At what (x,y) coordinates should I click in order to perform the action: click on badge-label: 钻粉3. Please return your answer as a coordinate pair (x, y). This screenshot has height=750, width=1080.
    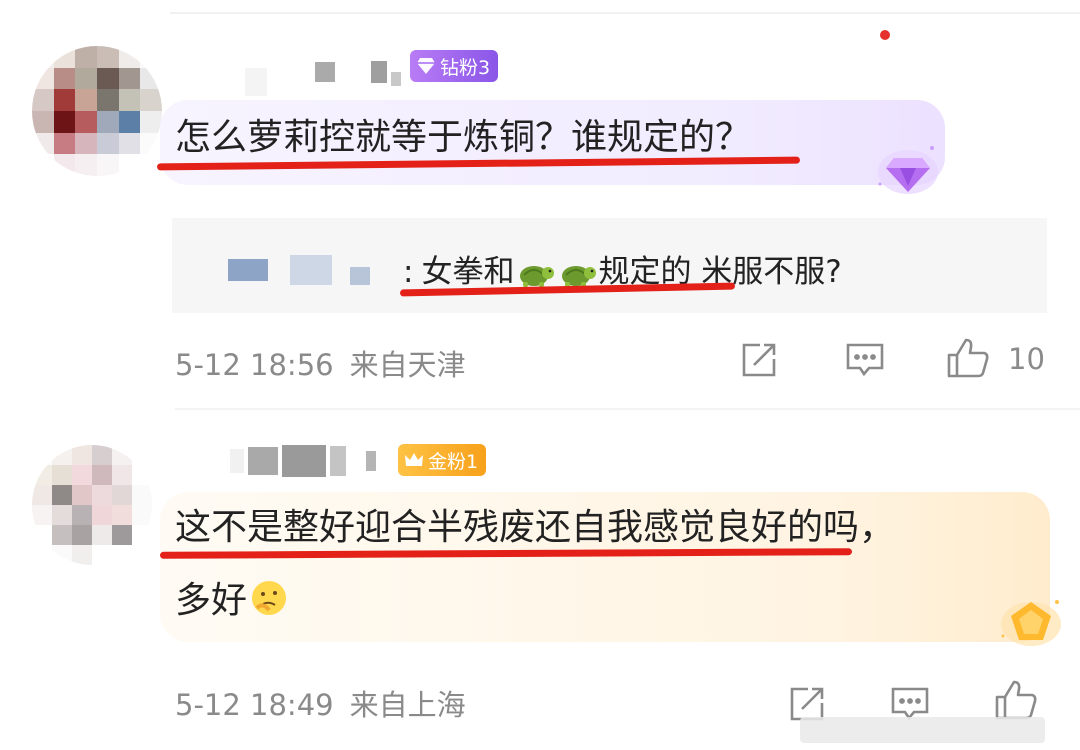
    Looking at the image, I should click on (465, 67).